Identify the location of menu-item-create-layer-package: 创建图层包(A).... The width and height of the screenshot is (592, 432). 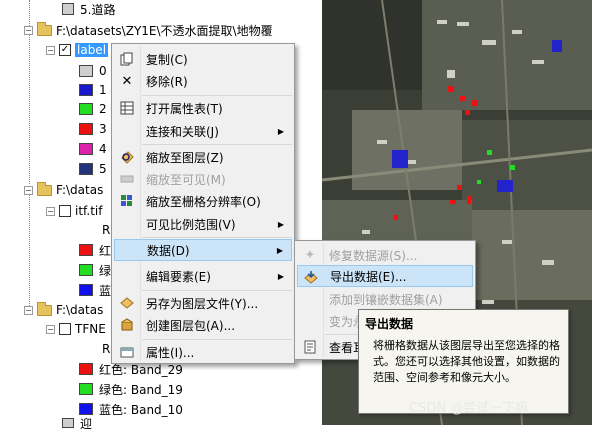
(203, 325).